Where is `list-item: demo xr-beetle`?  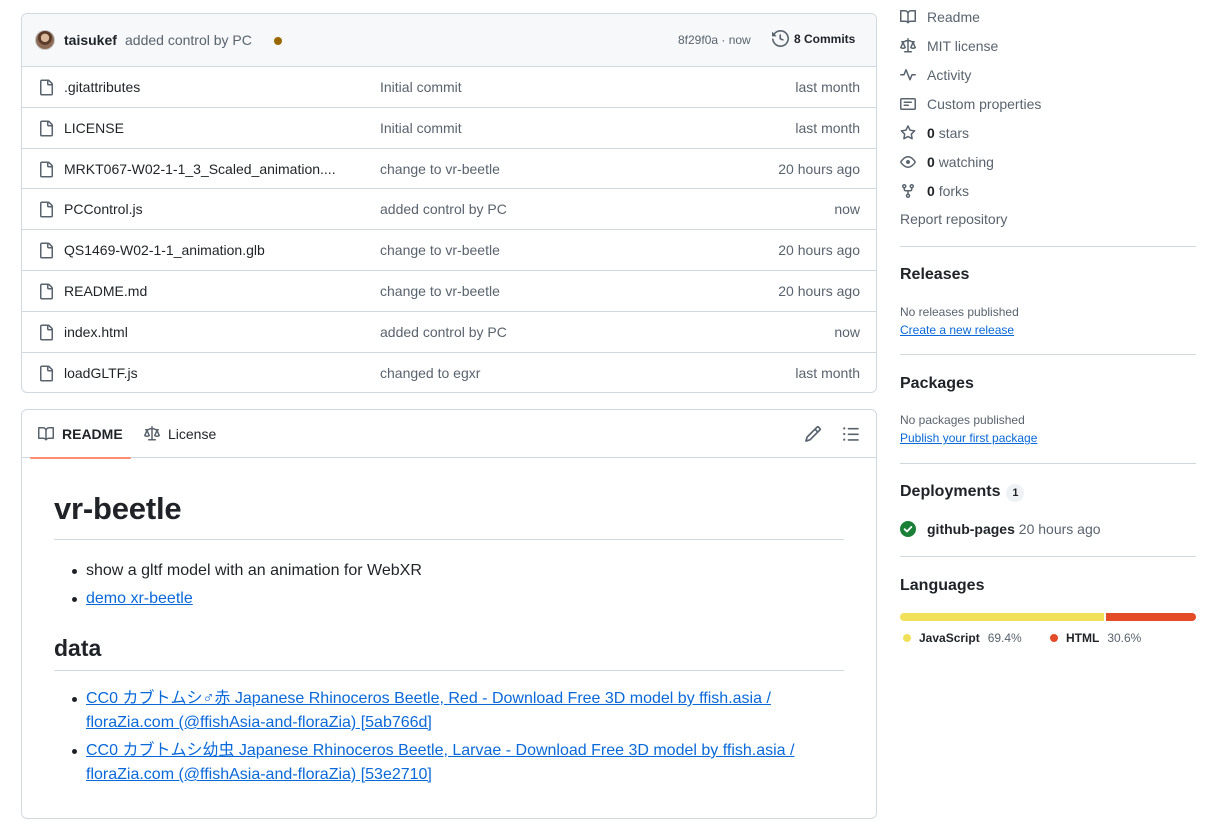 list-item: demo xr-beetle is located at coordinates (458, 599).